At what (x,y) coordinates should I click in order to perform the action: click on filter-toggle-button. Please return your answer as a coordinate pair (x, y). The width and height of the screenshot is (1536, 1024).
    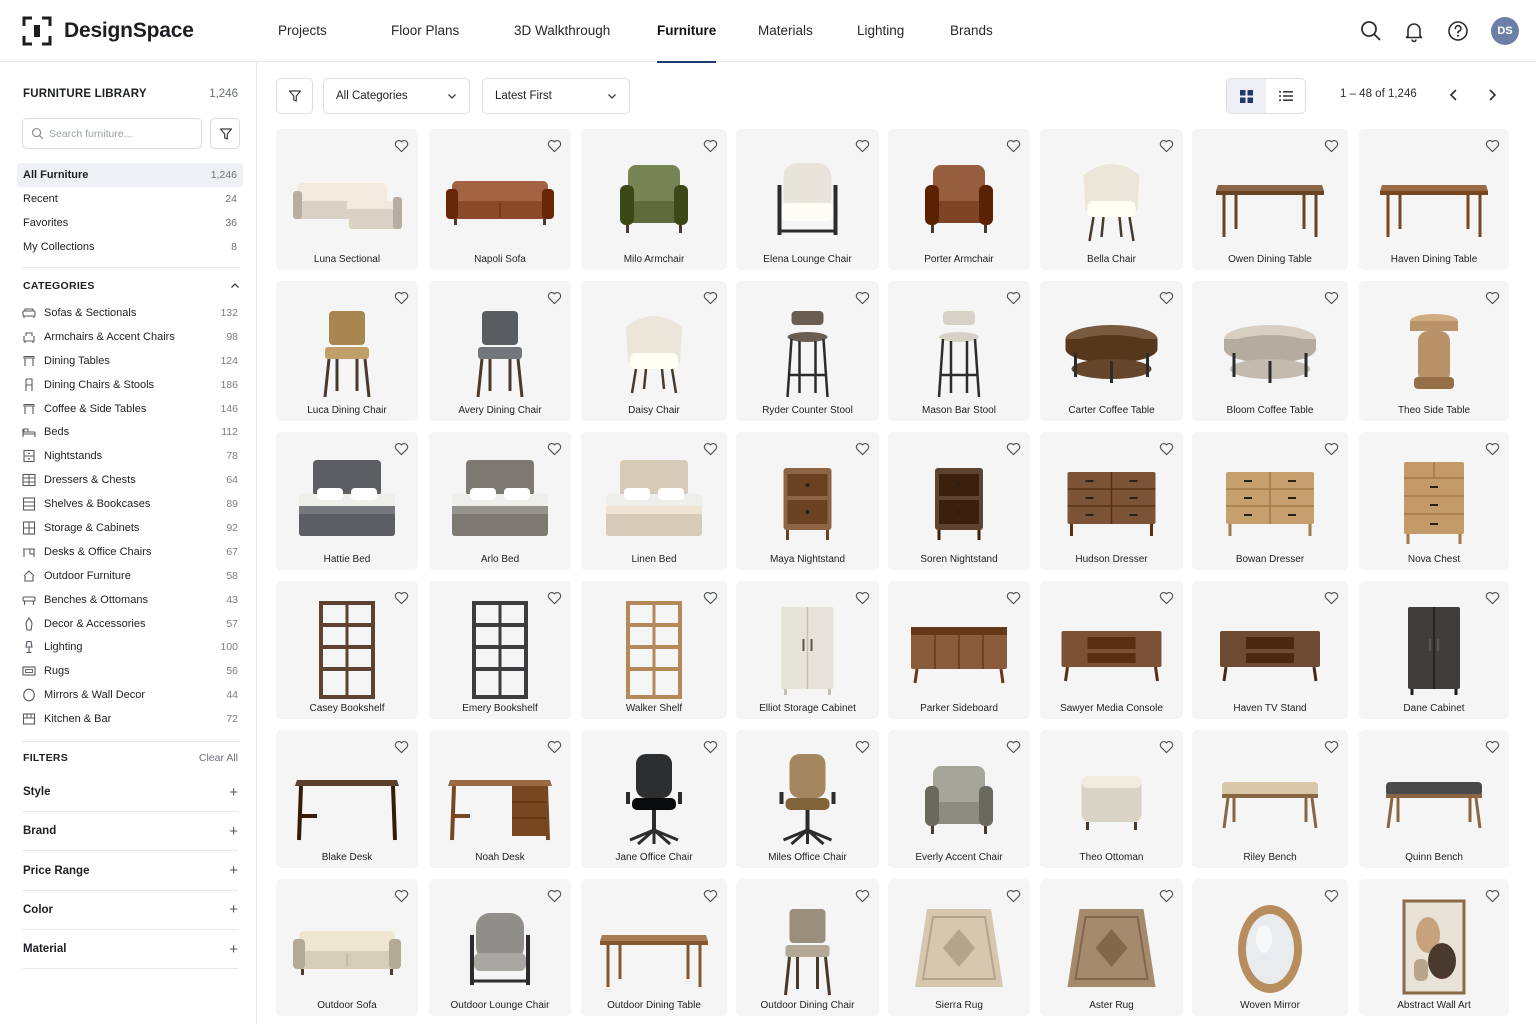
    Looking at the image, I should click on (294, 96).